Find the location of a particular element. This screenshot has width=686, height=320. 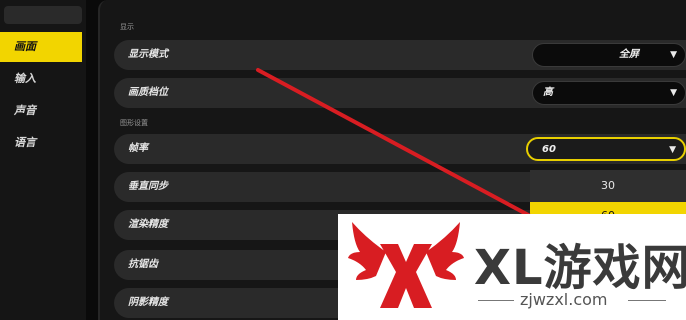

sidebar-item-language: 语言 is located at coordinates (41, 143).